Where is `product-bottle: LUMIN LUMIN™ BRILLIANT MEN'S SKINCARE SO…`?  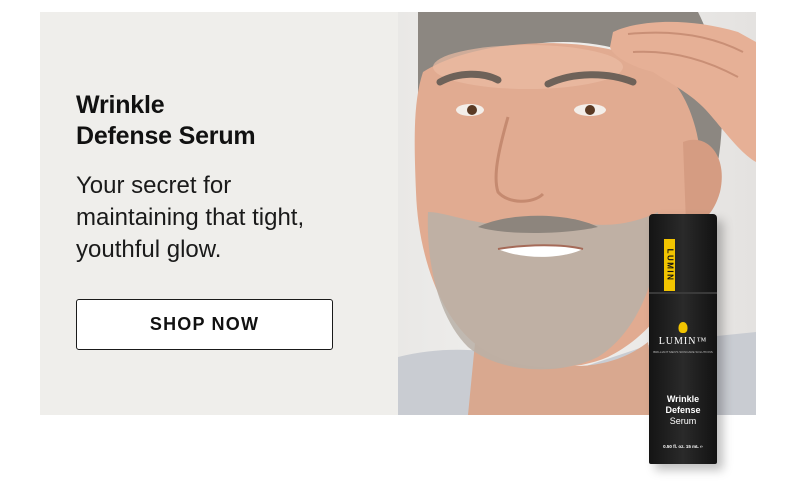 product-bottle: LUMIN LUMIN™ BRILLIANT MEN'S SKINCARE SO… is located at coordinates (683, 339).